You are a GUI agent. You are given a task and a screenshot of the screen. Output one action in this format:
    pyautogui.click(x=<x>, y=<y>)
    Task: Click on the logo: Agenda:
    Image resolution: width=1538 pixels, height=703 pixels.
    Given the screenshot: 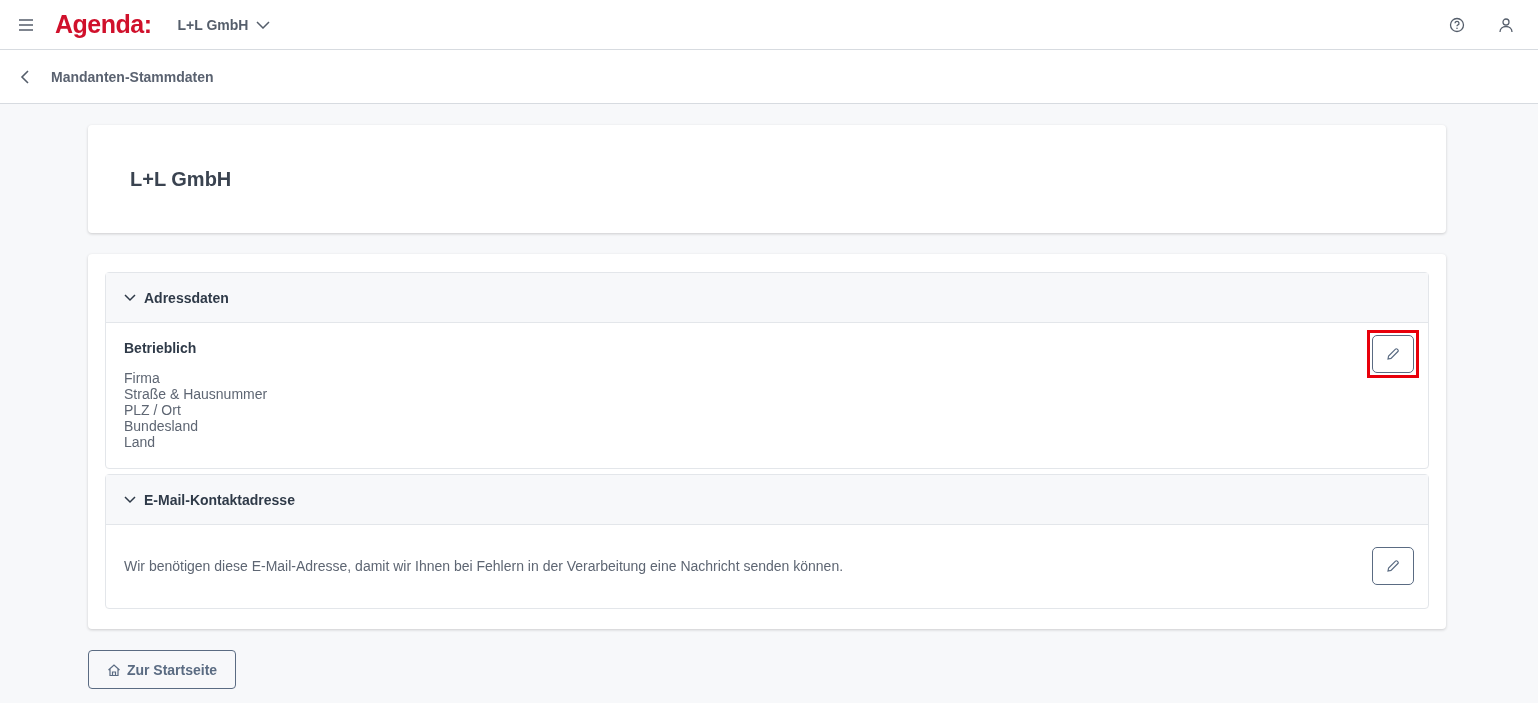 What is the action you would take?
    pyautogui.click(x=103, y=24)
    